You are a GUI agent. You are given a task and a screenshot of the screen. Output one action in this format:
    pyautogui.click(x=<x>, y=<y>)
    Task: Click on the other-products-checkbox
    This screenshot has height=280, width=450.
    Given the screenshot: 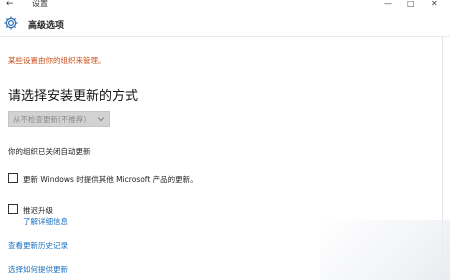 What is the action you would take?
    pyautogui.click(x=13, y=178)
    